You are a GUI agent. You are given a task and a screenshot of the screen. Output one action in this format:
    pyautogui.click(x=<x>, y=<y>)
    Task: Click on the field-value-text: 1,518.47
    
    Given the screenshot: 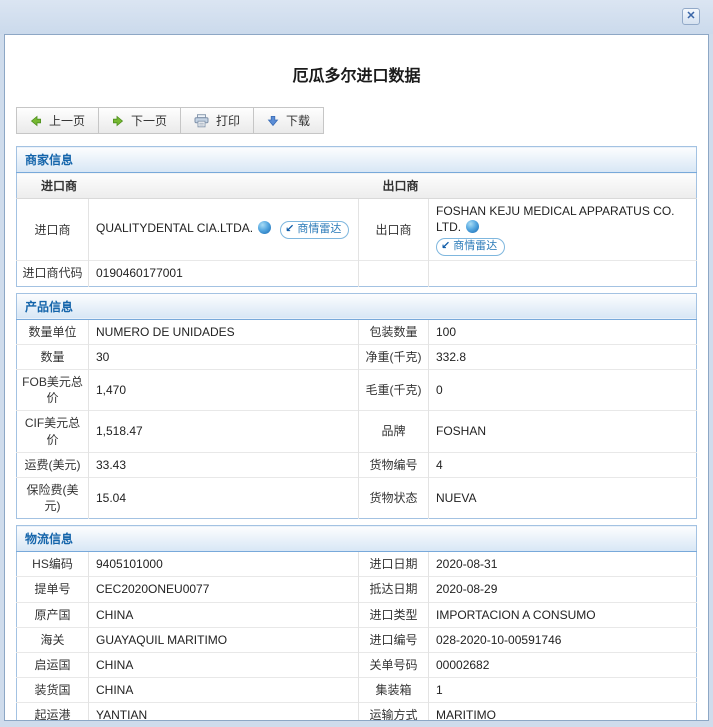 What is the action you would take?
    pyautogui.click(x=119, y=431)
    